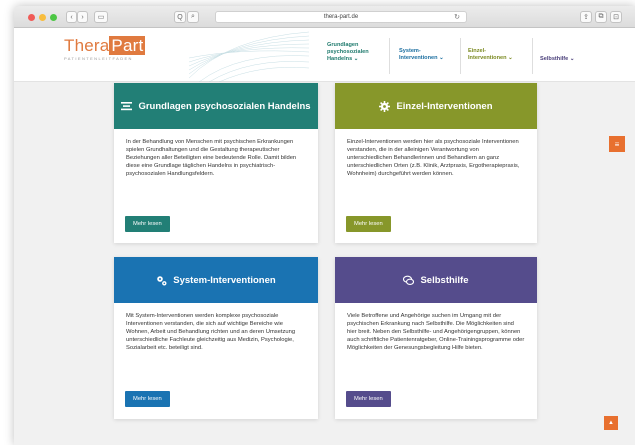 Image resolution: width=635 pixels, height=445 pixels. I want to click on sidebar-toggle-icon: ▭, so click(101, 17).